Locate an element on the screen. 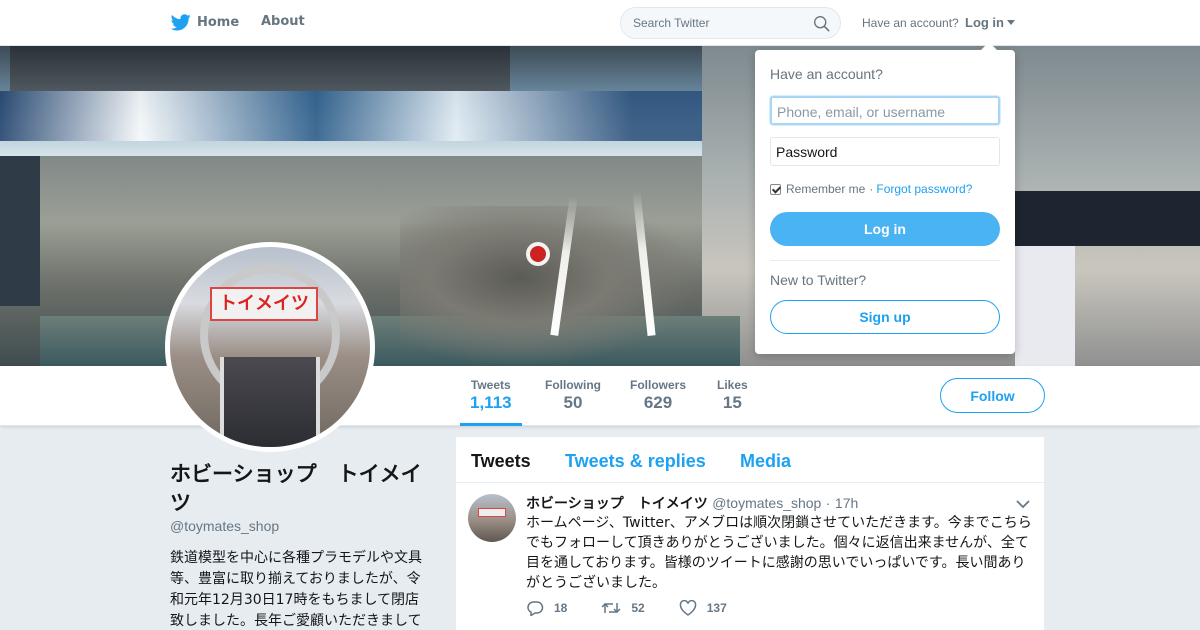 The width and height of the screenshot is (1200, 630). login-button: Log in is located at coordinates (885, 229).